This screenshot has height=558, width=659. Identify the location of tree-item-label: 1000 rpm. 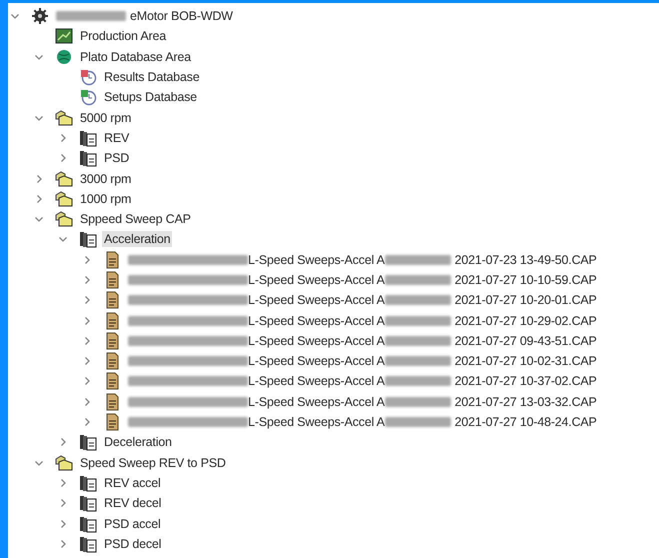
(106, 198).